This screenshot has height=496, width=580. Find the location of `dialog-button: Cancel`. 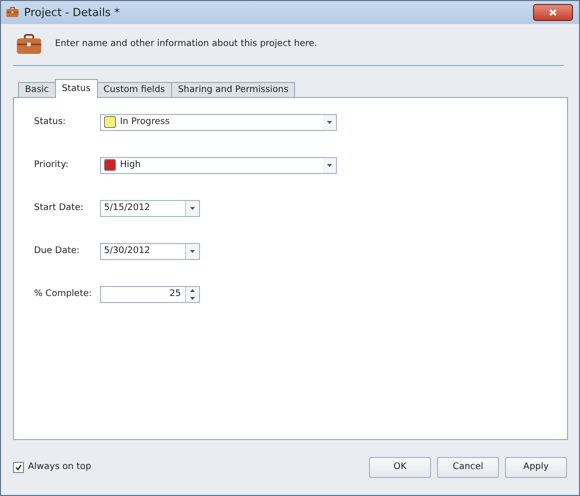

dialog-button: Cancel is located at coordinates (468, 467).